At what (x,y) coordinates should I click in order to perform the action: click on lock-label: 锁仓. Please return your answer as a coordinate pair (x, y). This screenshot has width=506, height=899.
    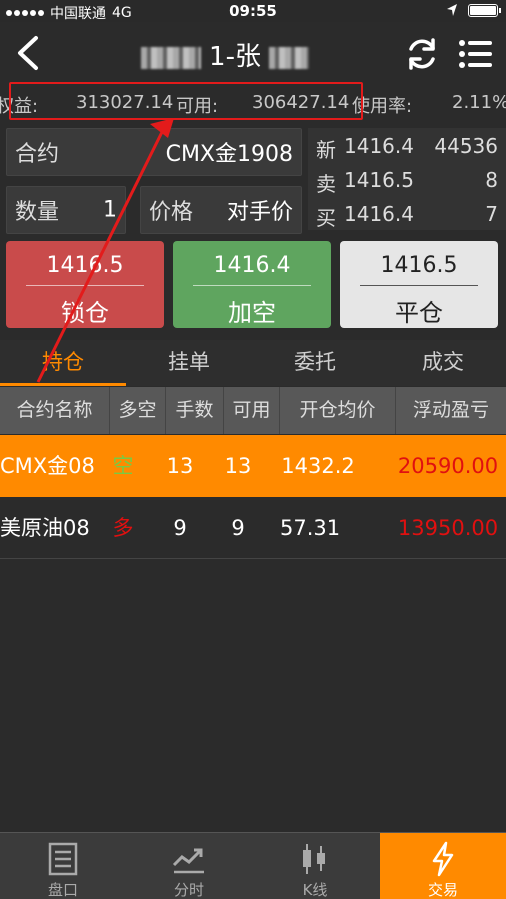
    Looking at the image, I should click on (85, 313).